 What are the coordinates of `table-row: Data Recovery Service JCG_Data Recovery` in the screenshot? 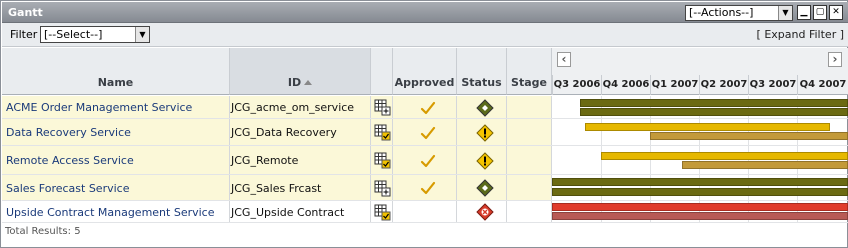 It's located at (277, 132).